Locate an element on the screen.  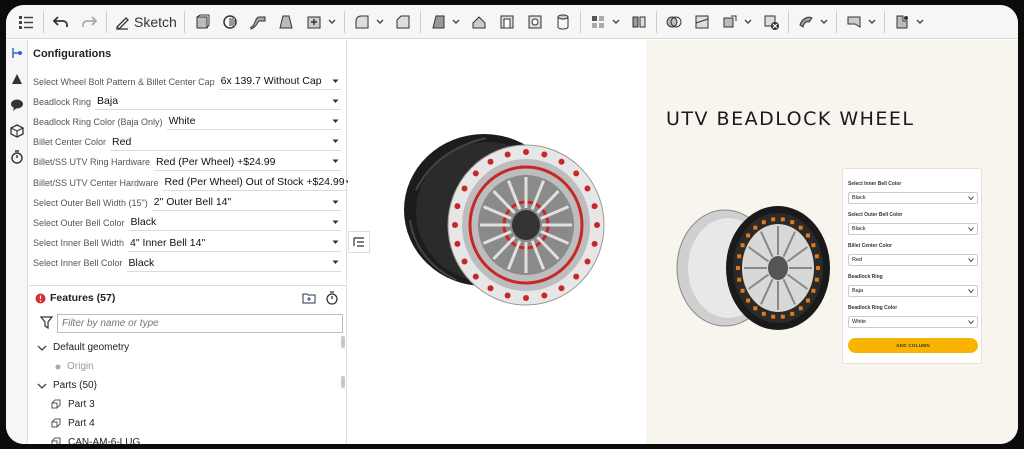
sketch-button: Sketch is located at coordinates (145, 22).